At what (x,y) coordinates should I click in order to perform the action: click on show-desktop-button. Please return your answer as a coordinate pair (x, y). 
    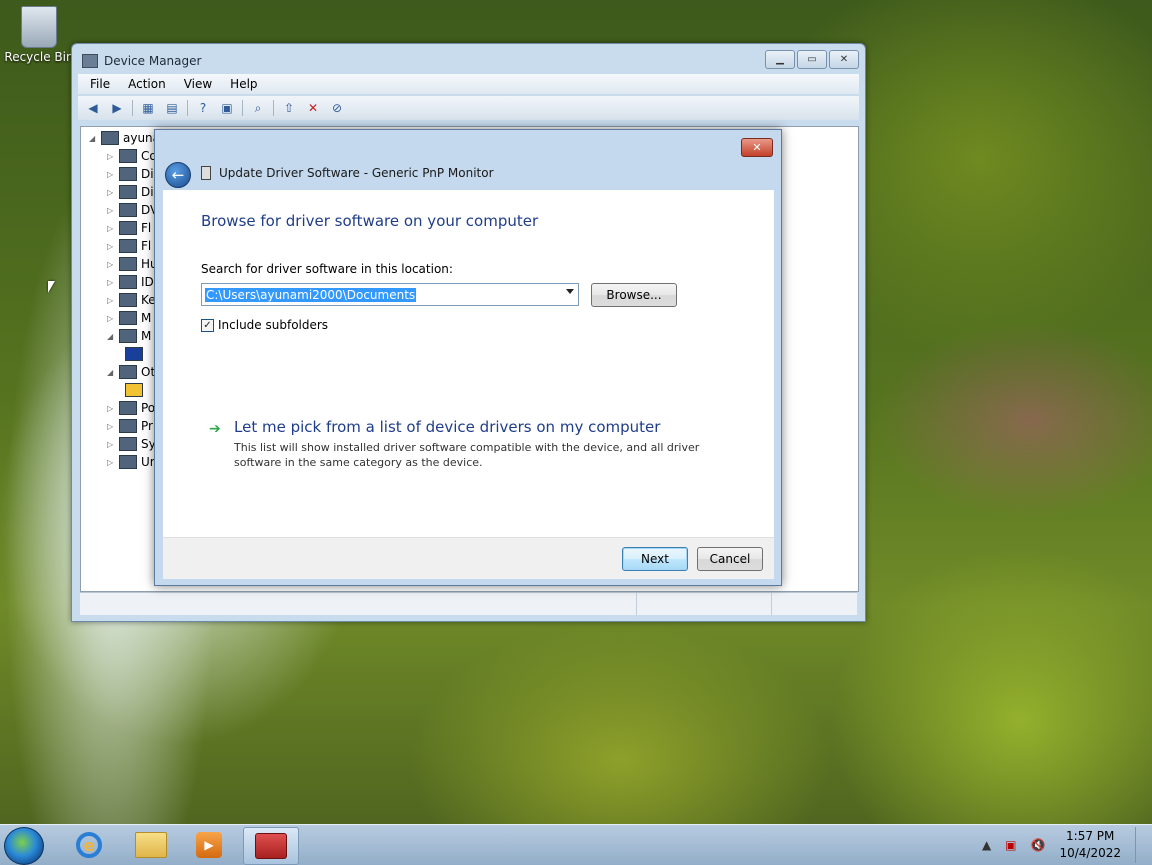
    Looking at the image, I should click on (1139, 845).